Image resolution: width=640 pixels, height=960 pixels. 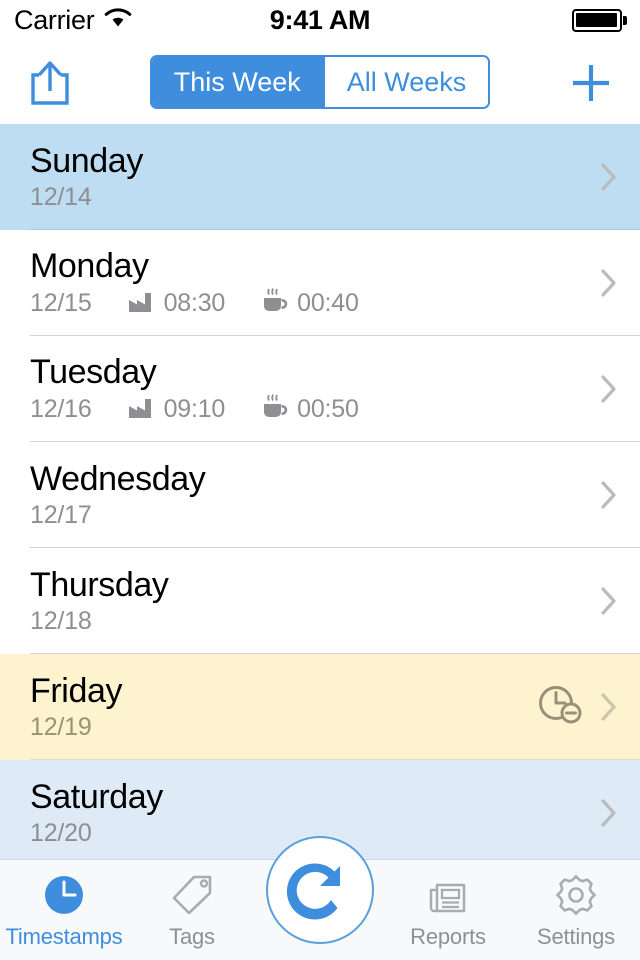 What do you see at coordinates (448, 936) in the screenshot?
I see `tab-label: Reports` at bounding box center [448, 936].